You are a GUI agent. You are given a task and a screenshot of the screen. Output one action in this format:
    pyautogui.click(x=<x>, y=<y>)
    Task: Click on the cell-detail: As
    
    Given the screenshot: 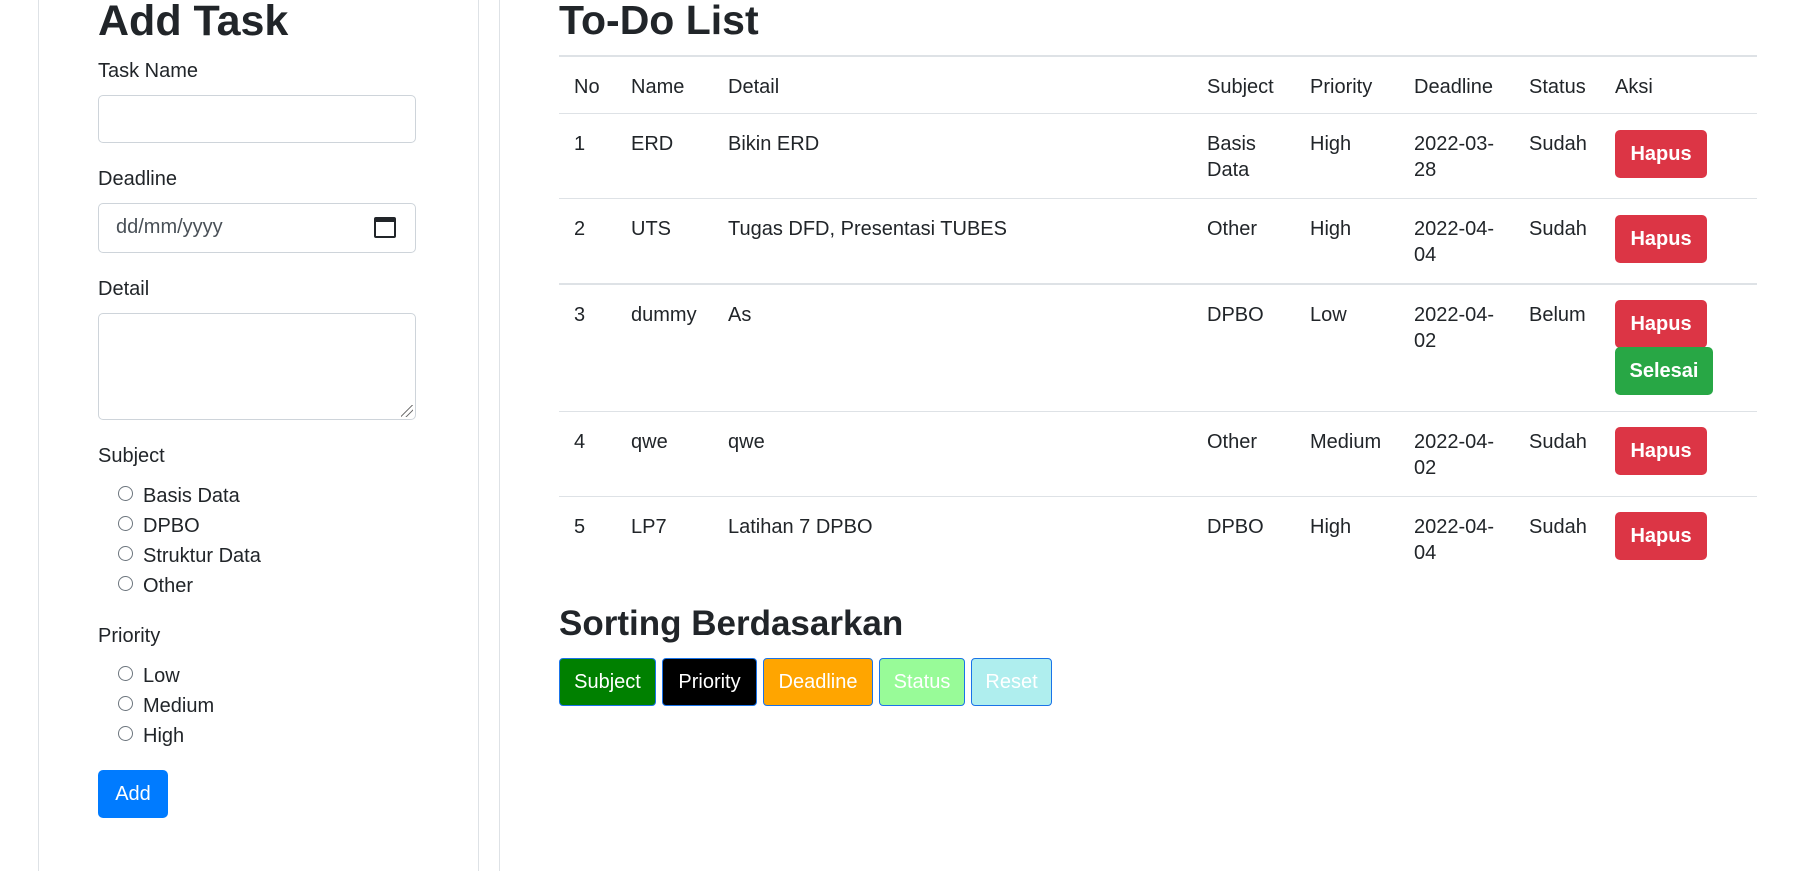 What is the action you would take?
    pyautogui.click(x=740, y=315)
    